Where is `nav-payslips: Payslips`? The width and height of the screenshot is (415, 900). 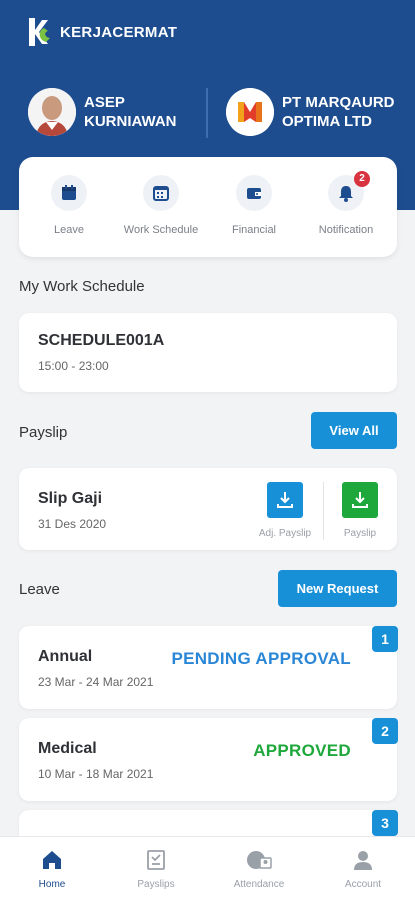 nav-payslips: Payslips is located at coordinates (156, 868).